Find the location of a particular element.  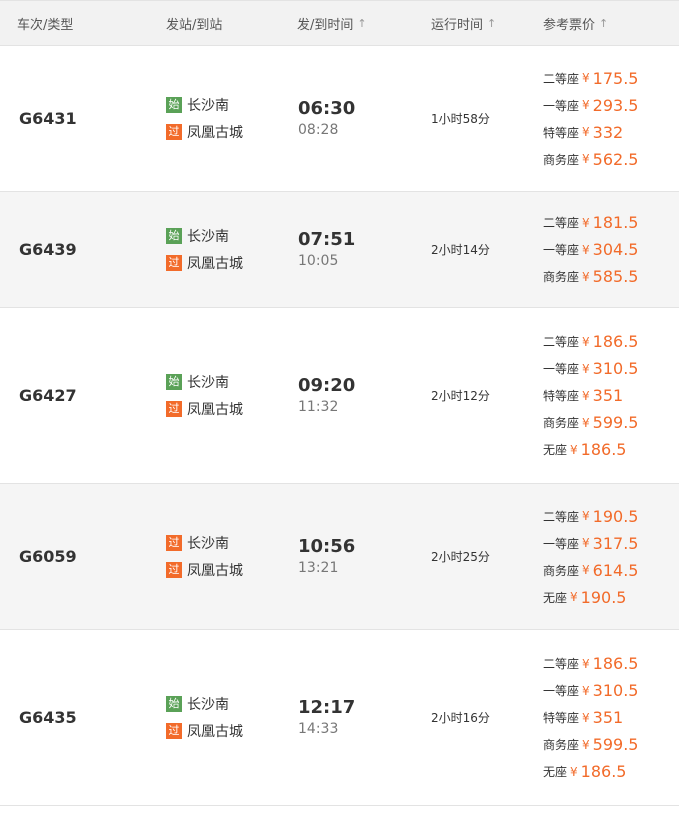

price-item: 二等座 ¥190.5 is located at coordinates (590, 516).